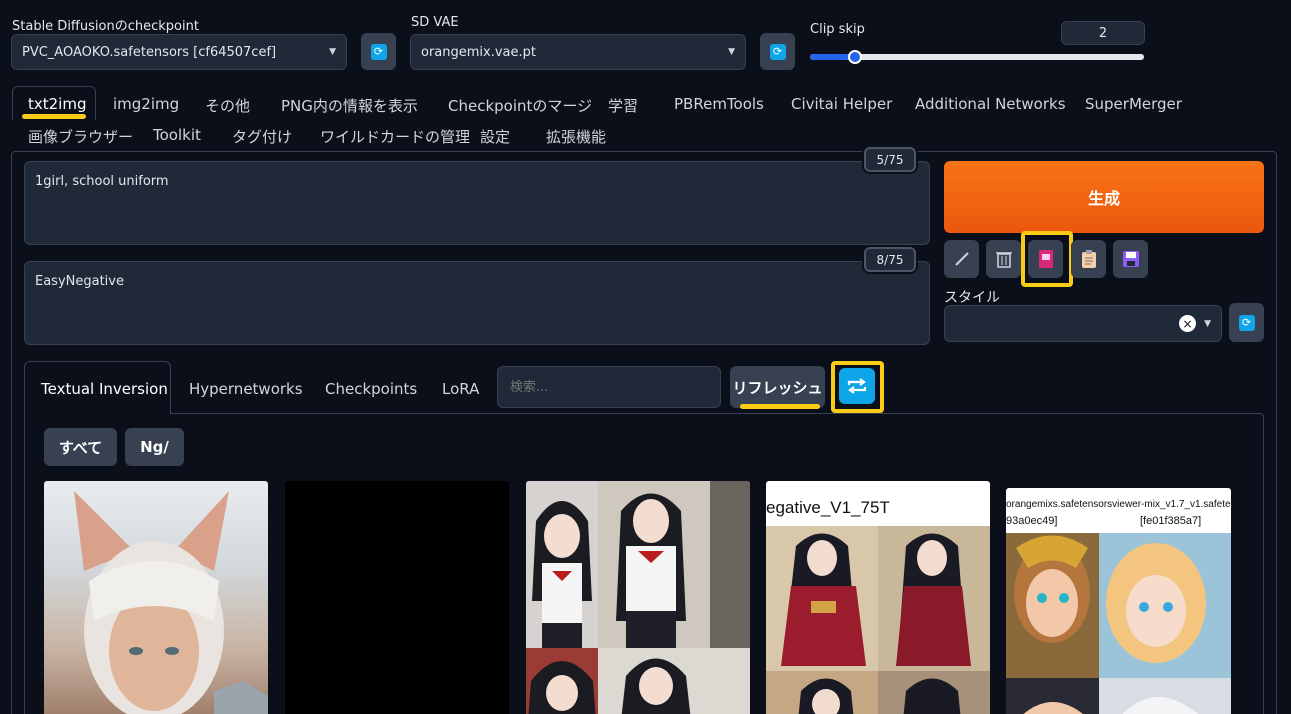 The width and height of the screenshot is (1291, 714). What do you see at coordinates (177, 135) in the screenshot?
I see `tab-toolkit: Toolkit` at bounding box center [177, 135].